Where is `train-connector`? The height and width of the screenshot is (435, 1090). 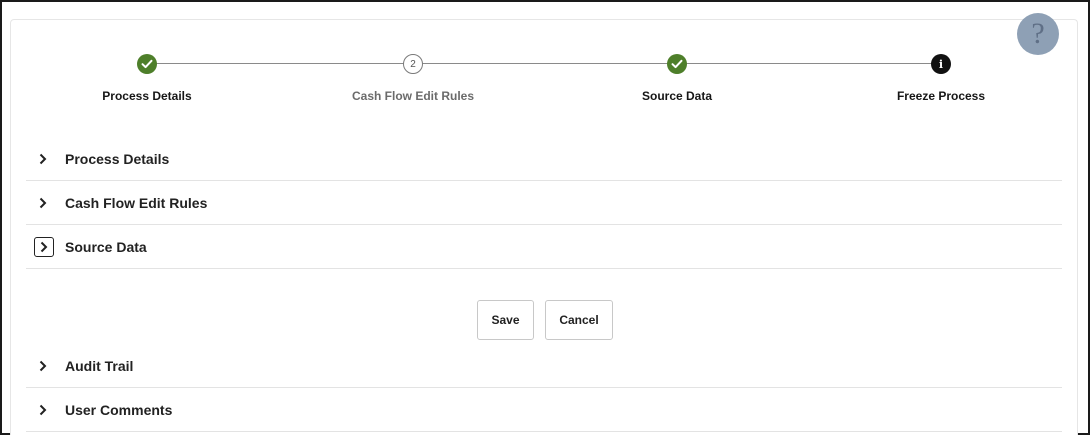 train-connector is located at coordinates (539, 63).